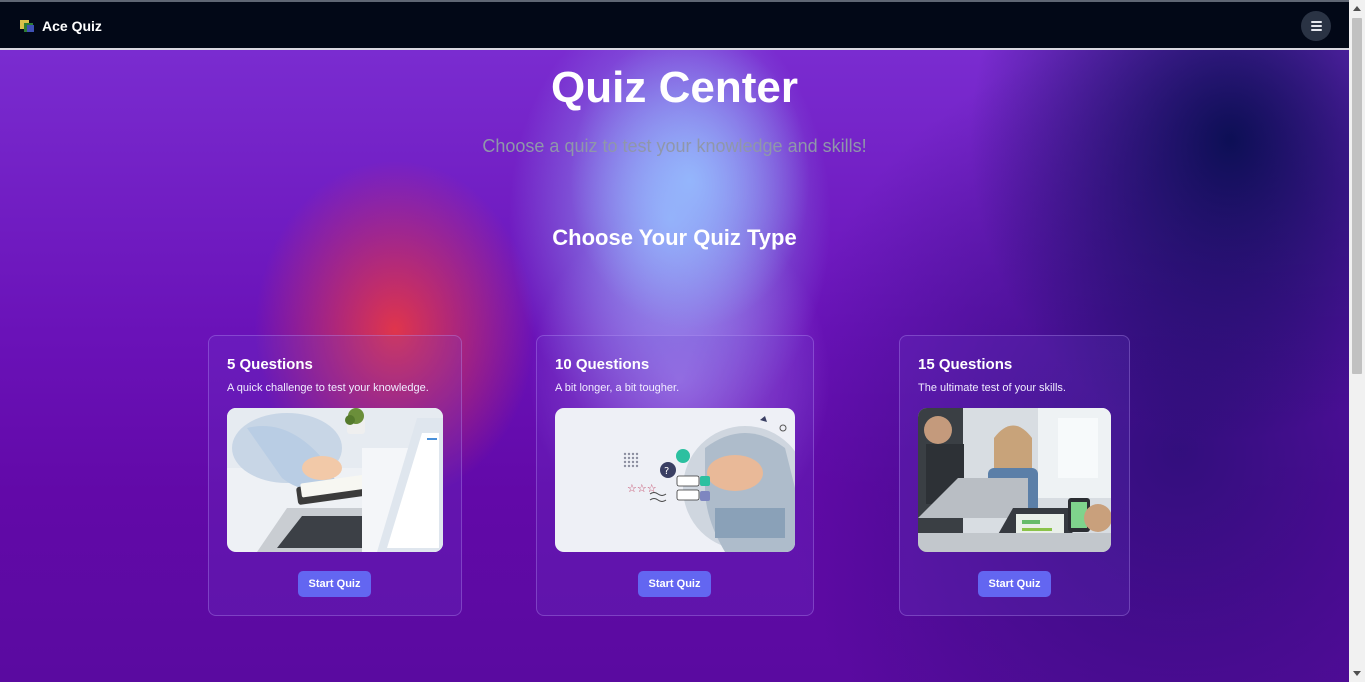 The width and height of the screenshot is (1365, 682). I want to click on brand-name: Ace Quiz, so click(72, 26).